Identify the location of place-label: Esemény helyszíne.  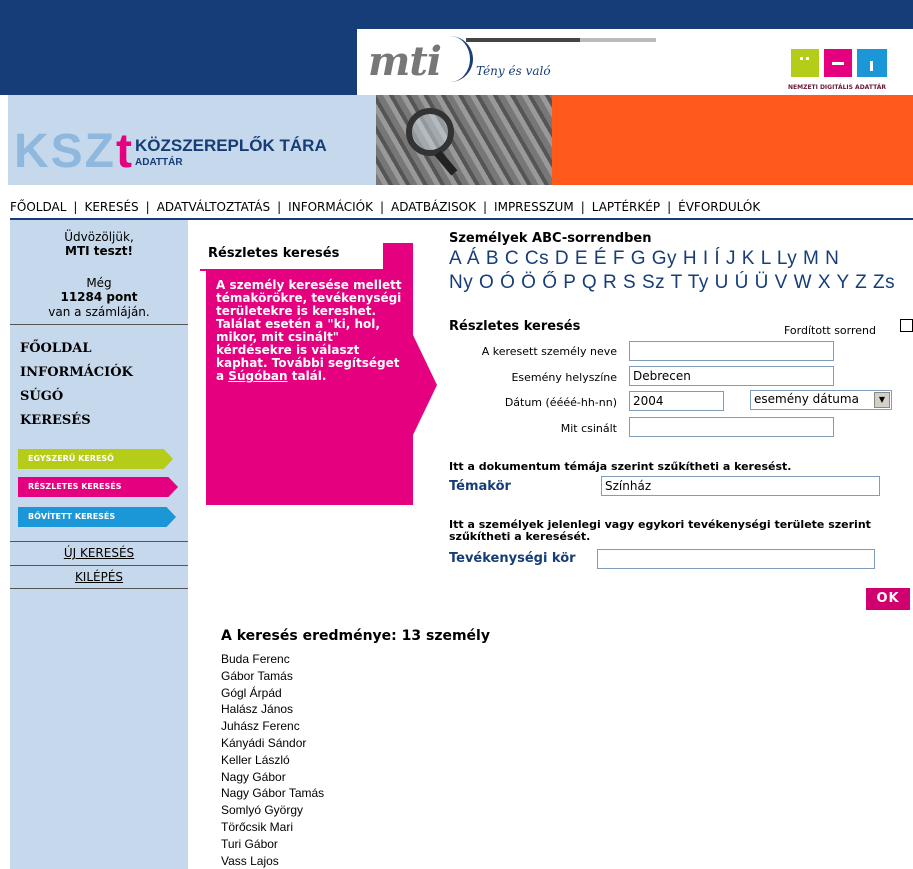
(564, 377).